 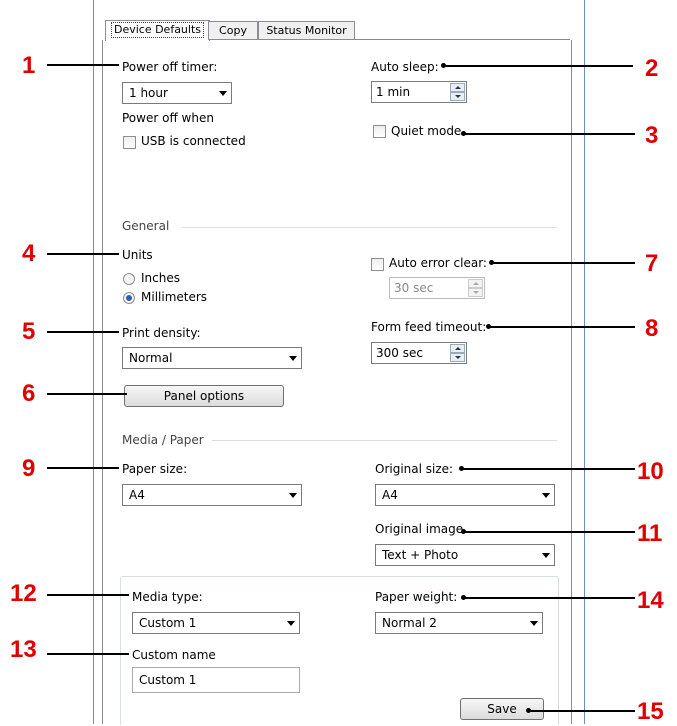 I want to click on original-image-value: Text + Photo, so click(x=420, y=555).